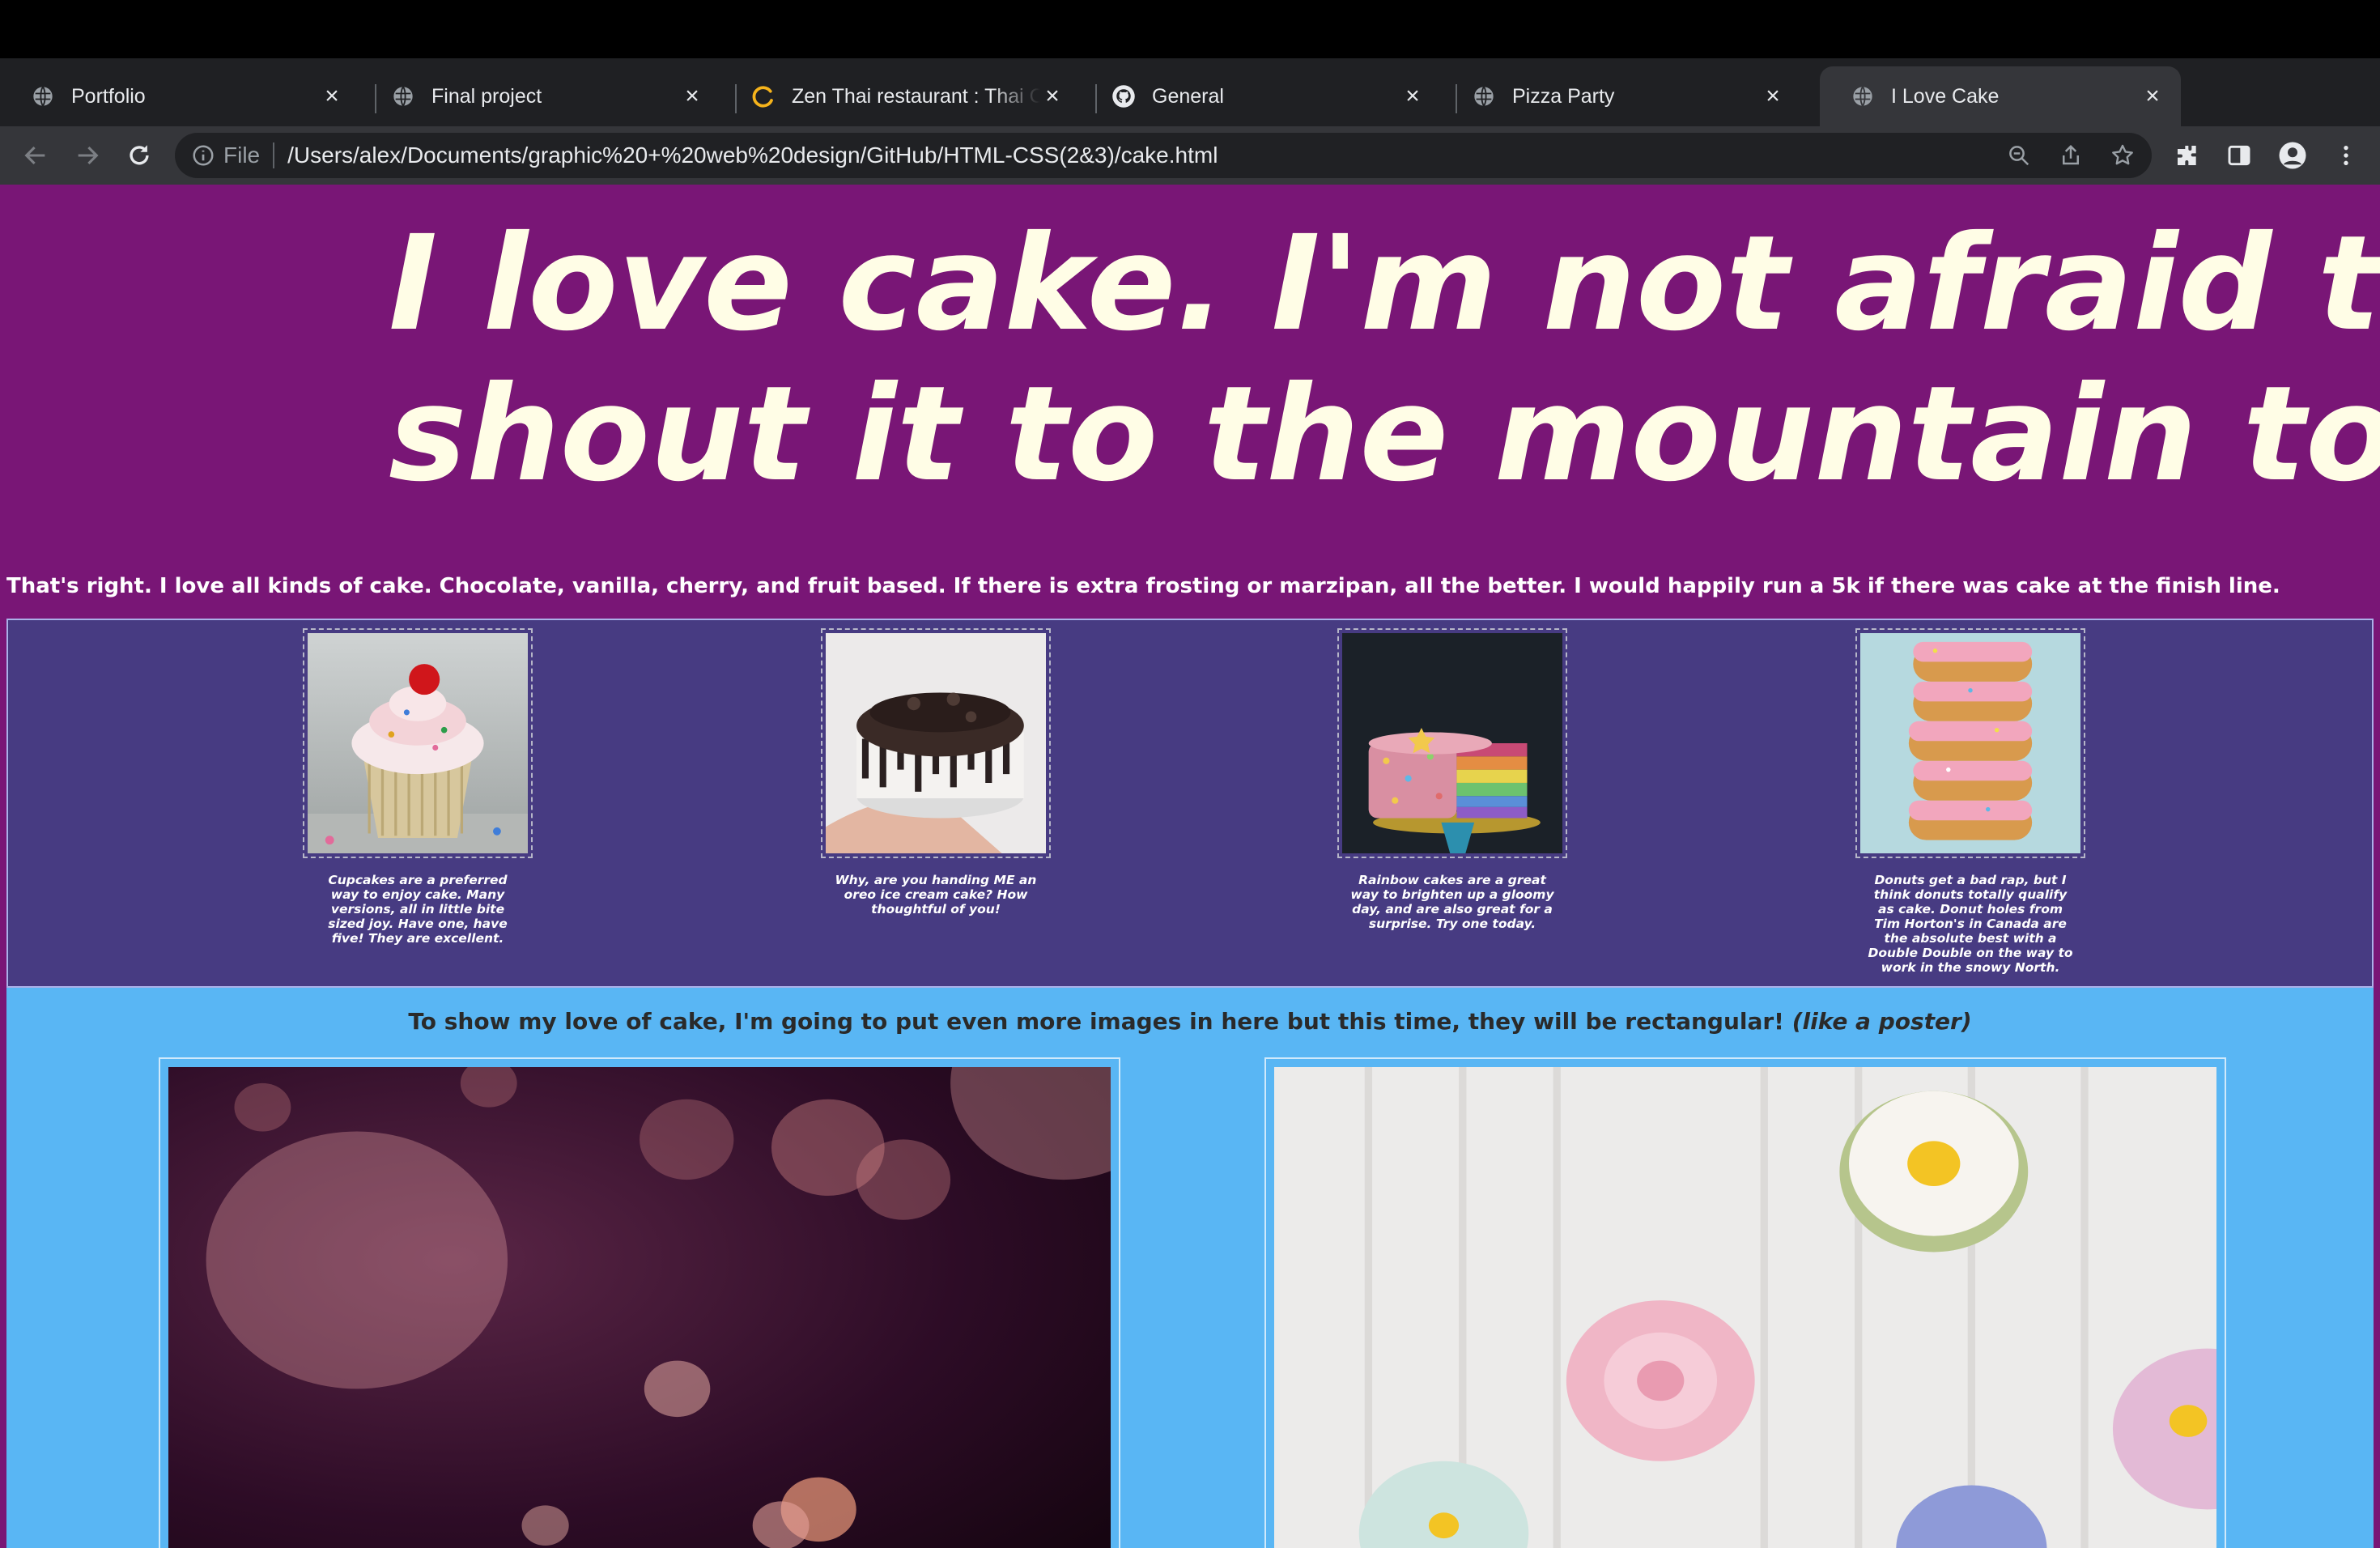  I want to click on file-scheme-label: File, so click(249, 155).